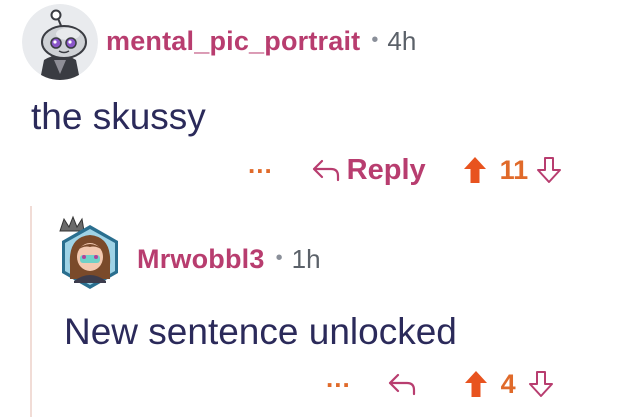 Image resolution: width=640 pixels, height=417 pixels. Describe the element at coordinates (31, 311) in the screenshot. I see `thread-line` at that location.